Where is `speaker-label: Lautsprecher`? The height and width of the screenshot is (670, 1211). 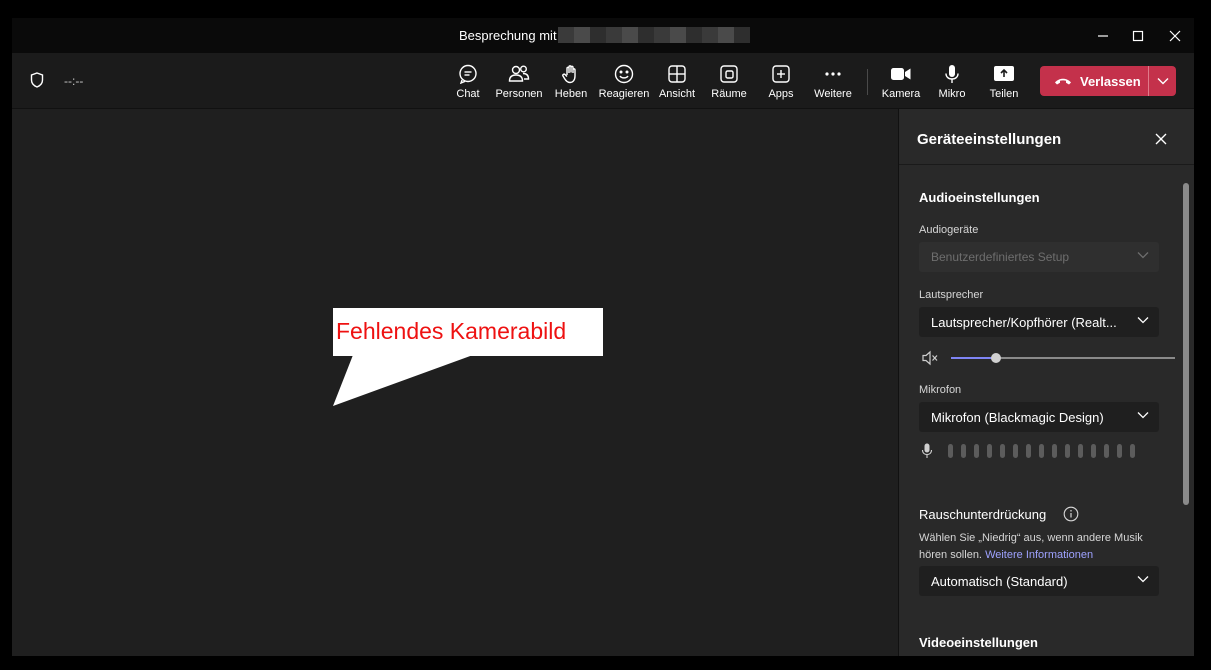 speaker-label: Lautsprecher is located at coordinates (951, 295).